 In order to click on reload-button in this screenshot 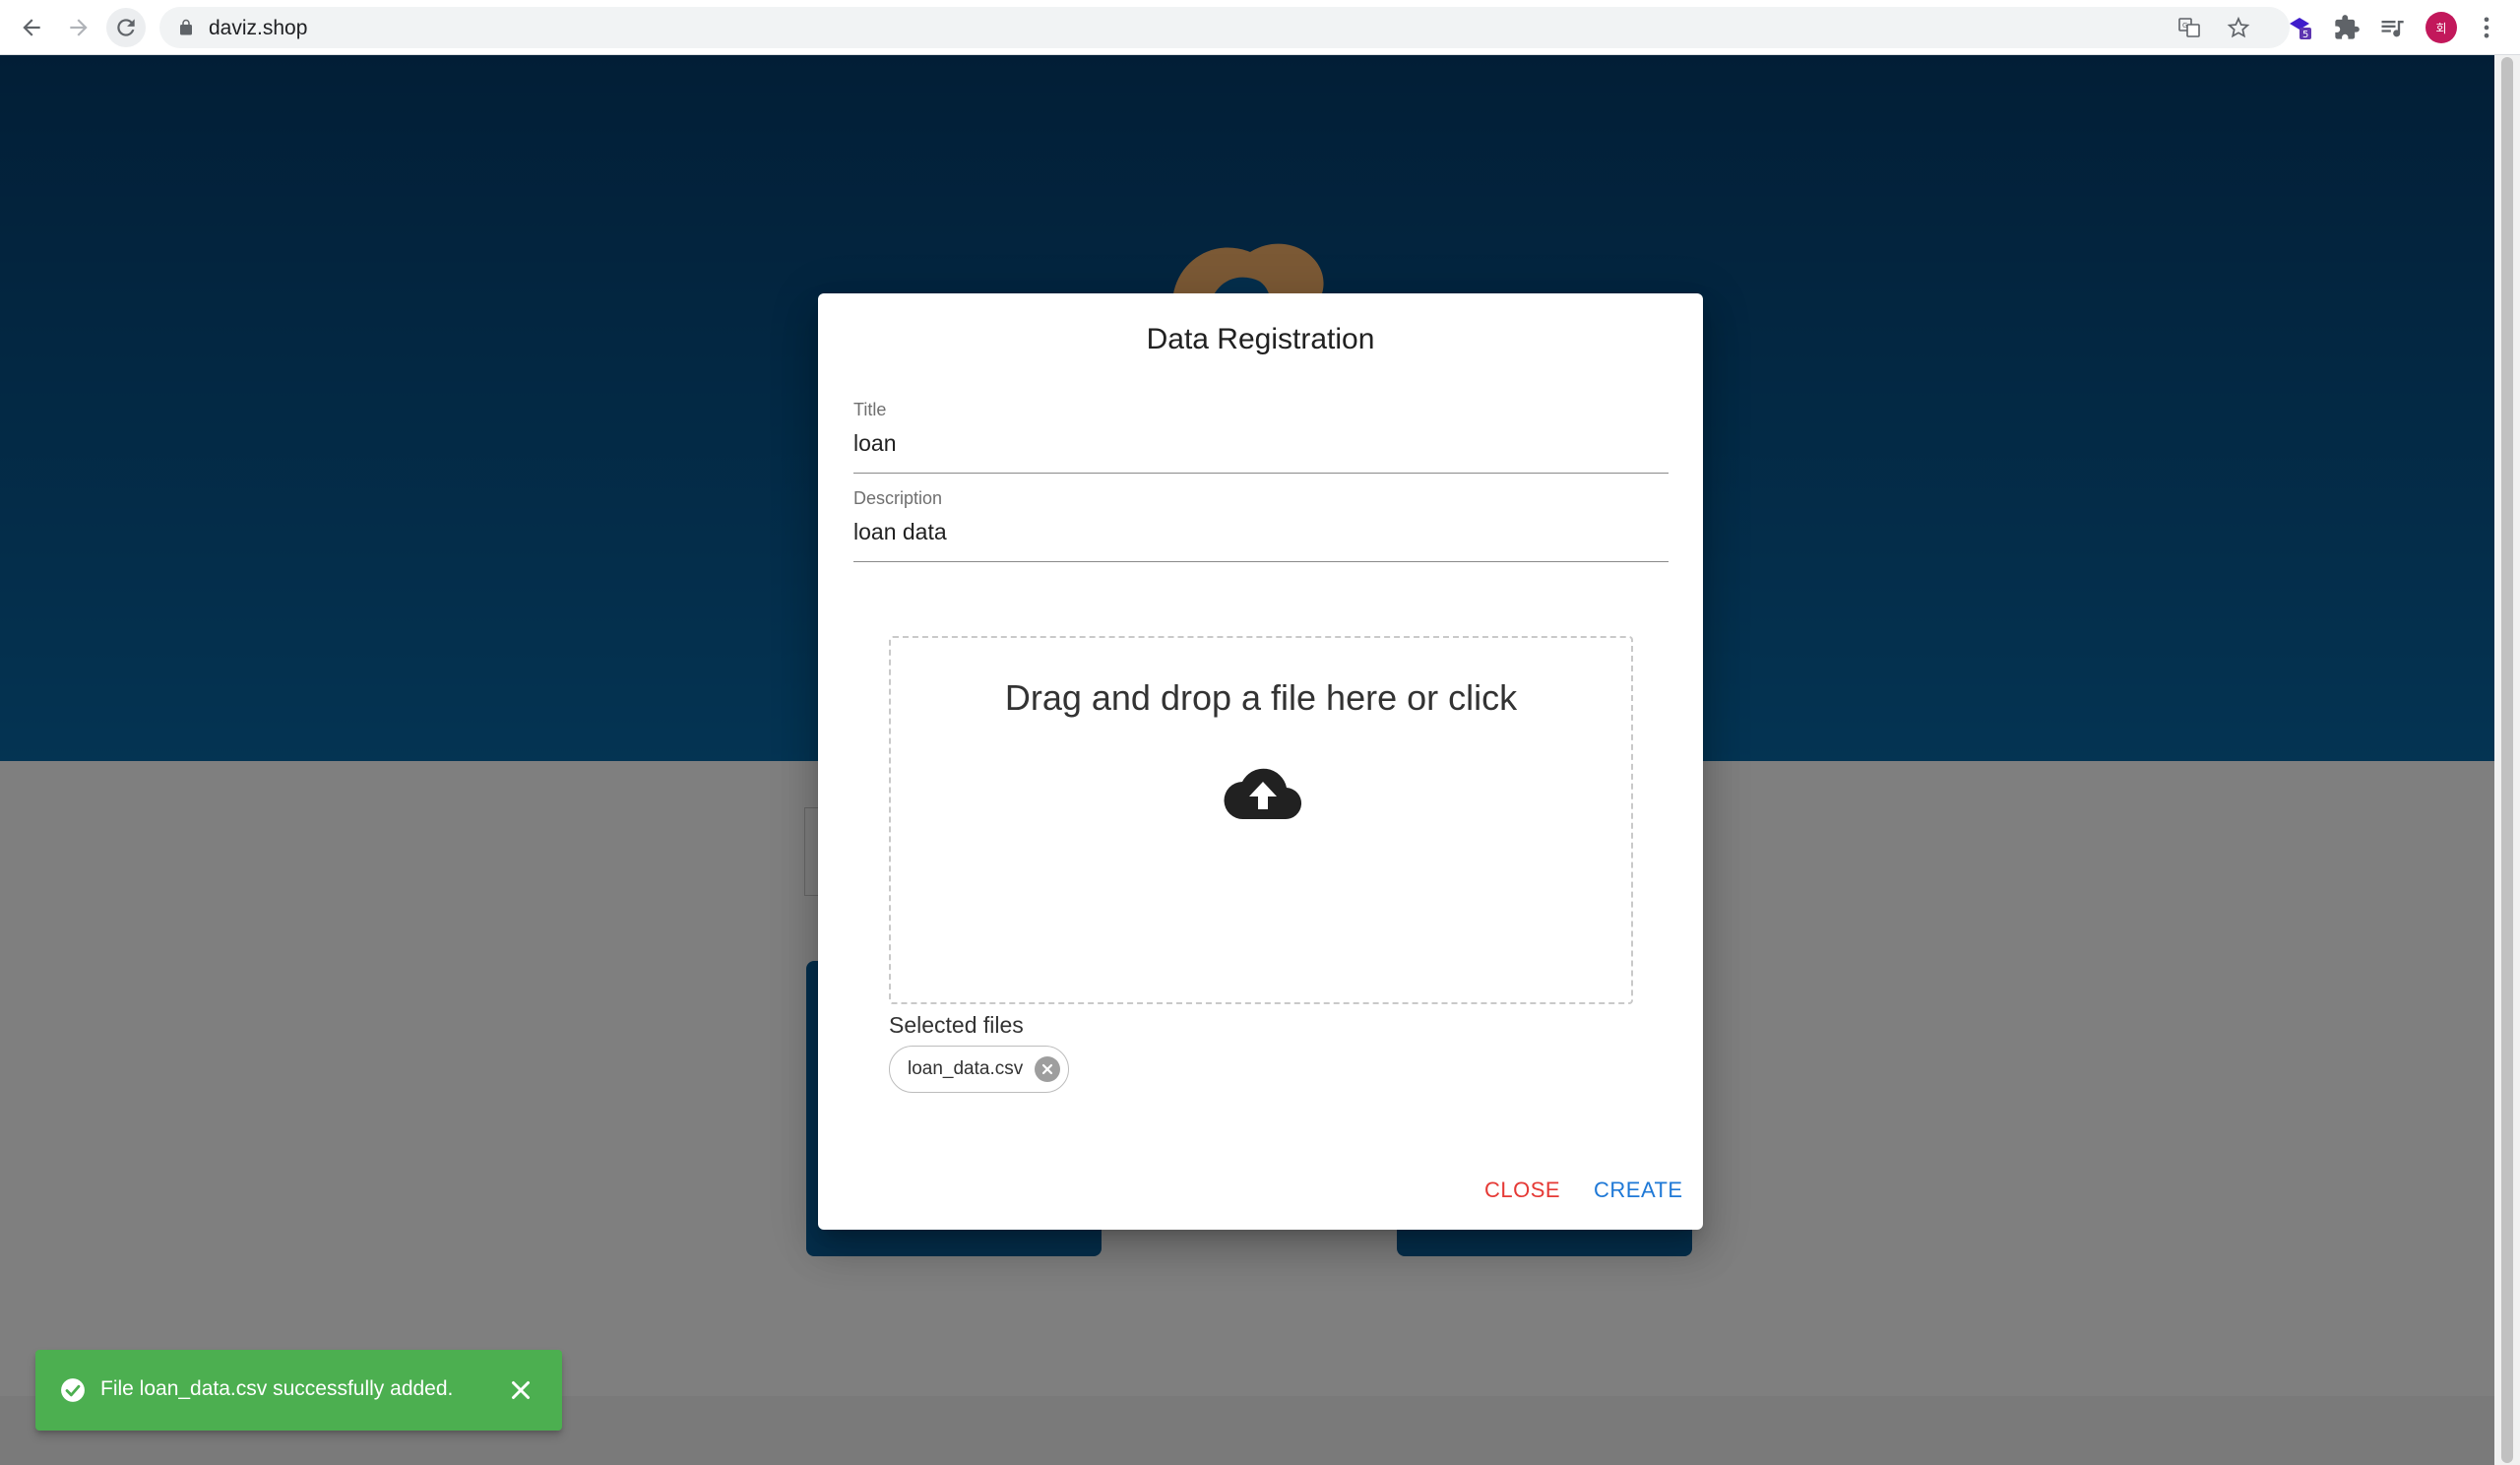, I will do `click(126, 27)`.